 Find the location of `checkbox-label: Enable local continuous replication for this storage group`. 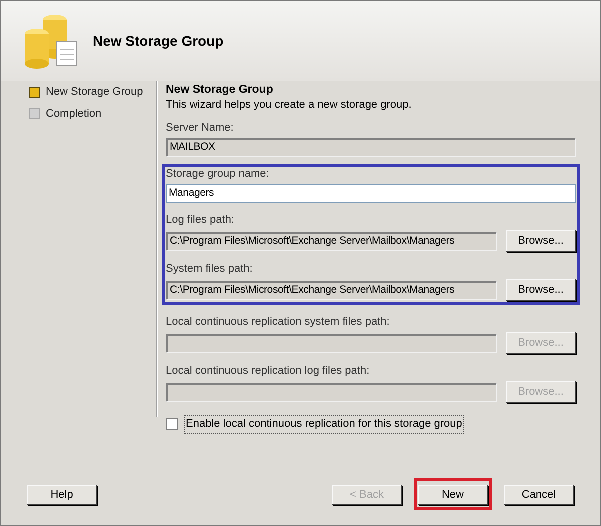

checkbox-label: Enable local continuous replication for this storage group is located at coordinates (324, 424).